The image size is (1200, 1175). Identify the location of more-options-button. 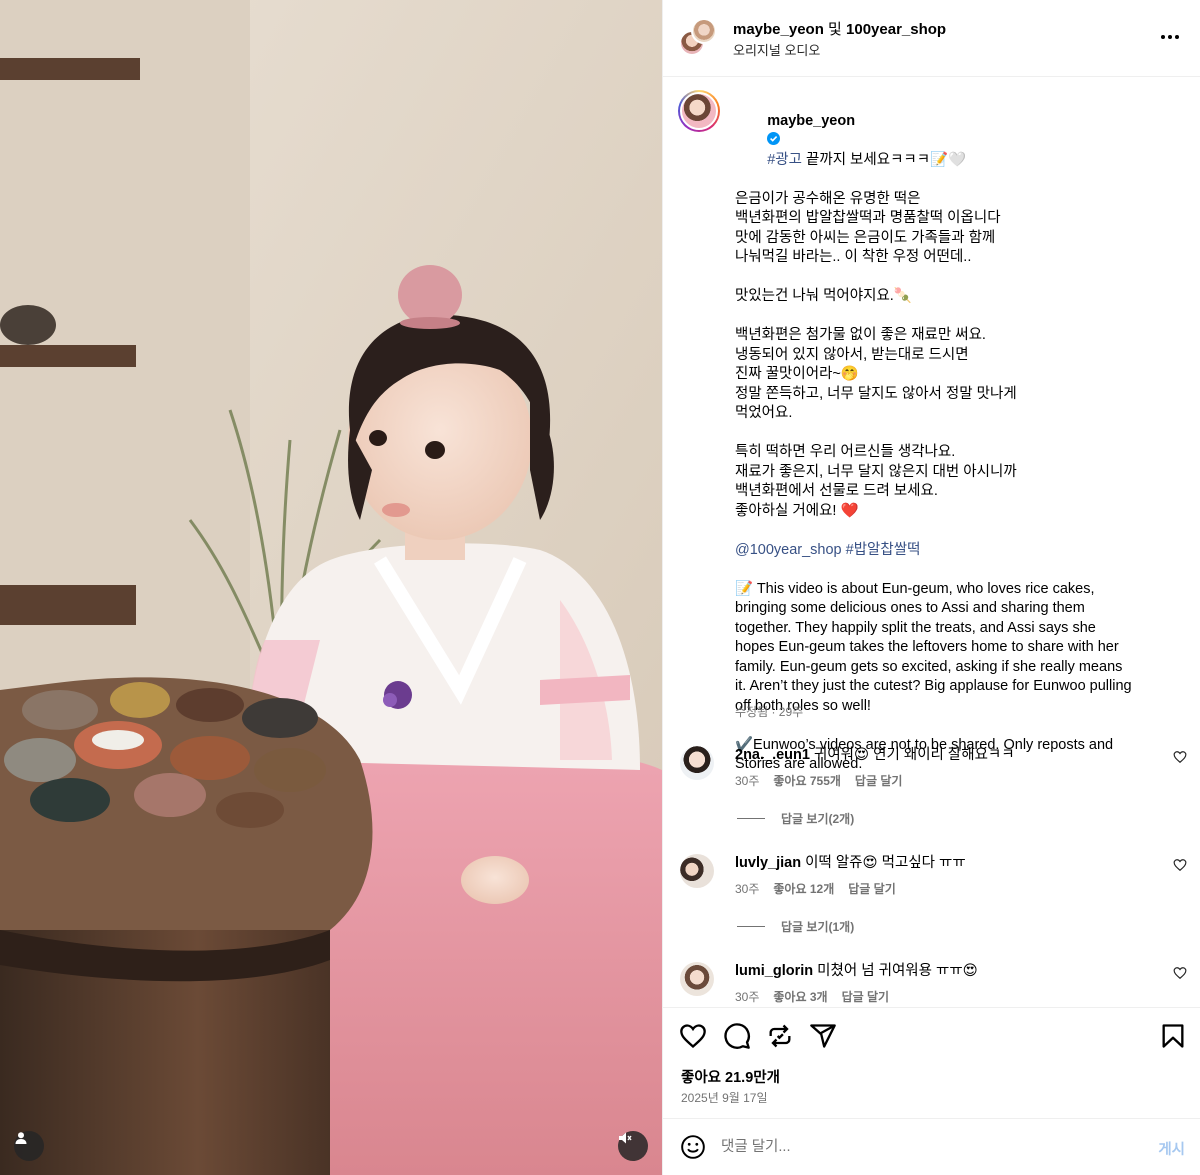
(1170, 37).